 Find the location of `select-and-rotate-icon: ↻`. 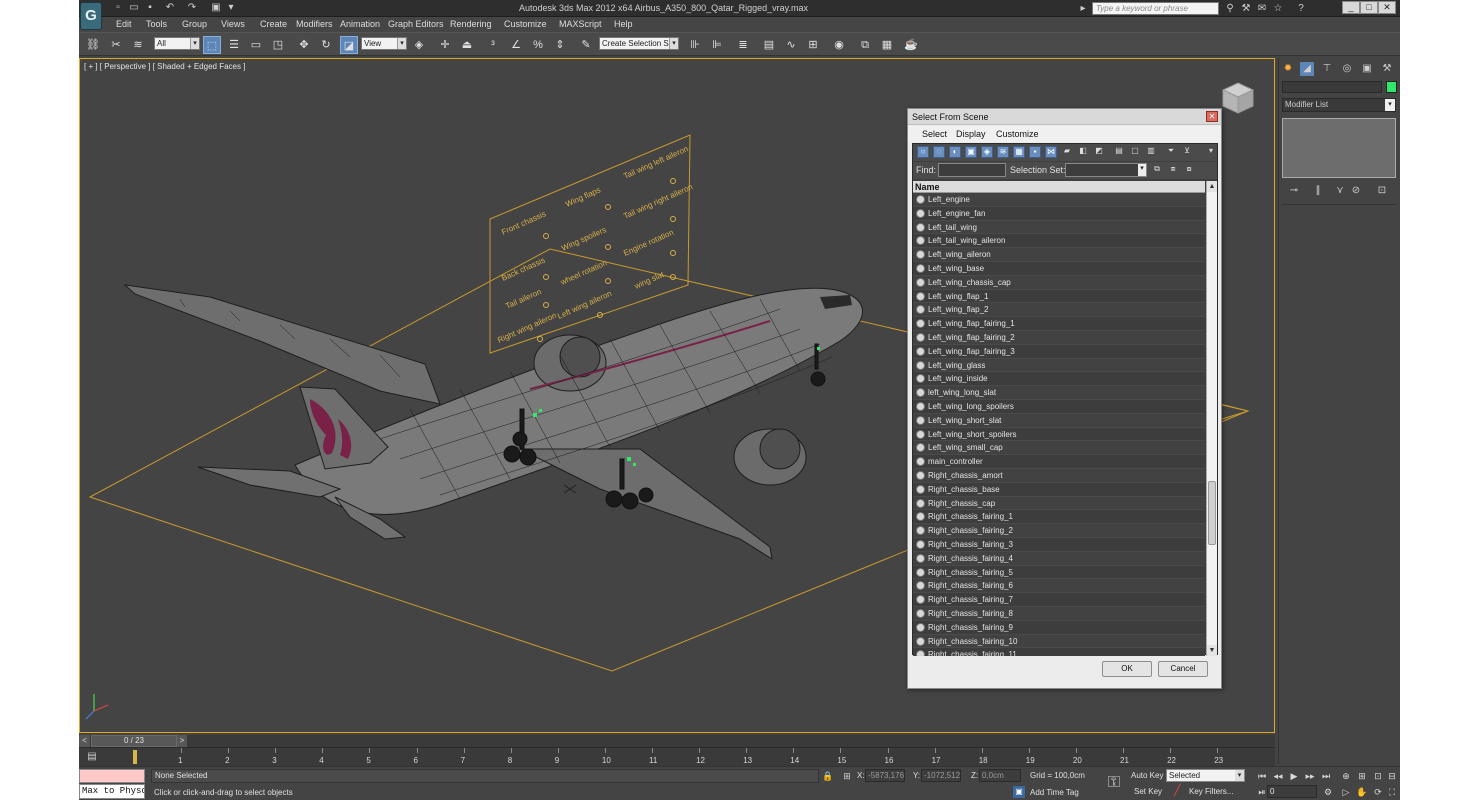

select-and-rotate-icon: ↻ is located at coordinates (326, 45).